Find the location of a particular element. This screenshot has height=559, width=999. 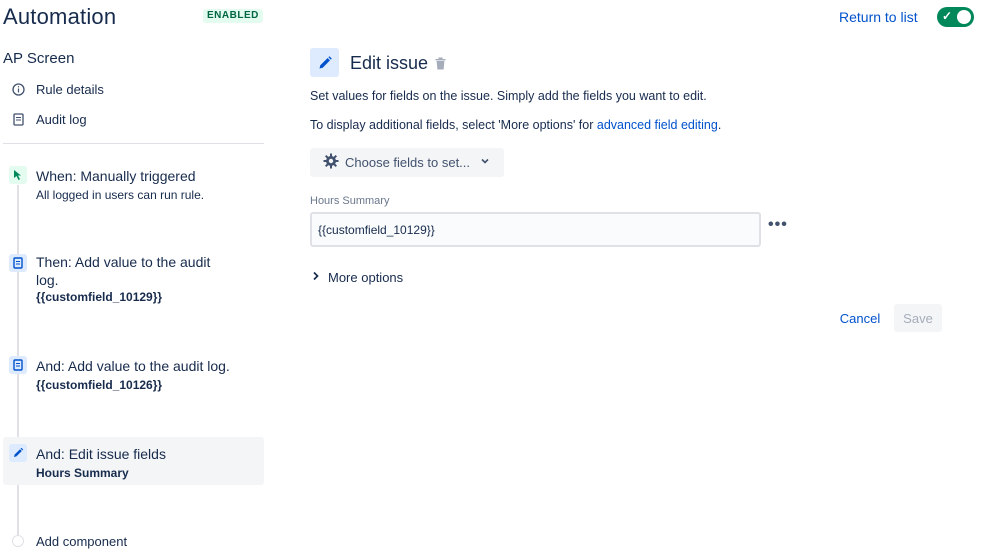

step-title: Then: Add value to the audit is located at coordinates (123, 262).